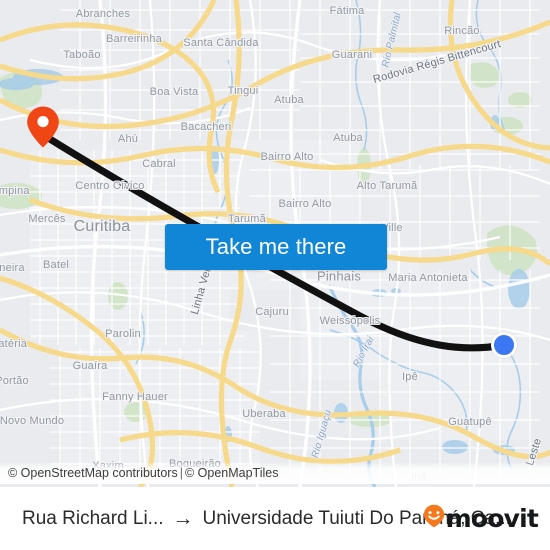 This screenshot has width=550, height=550. What do you see at coordinates (504, 345) in the screenshot?
I see `destination-dot-marker` at bounding box center [504, 345].